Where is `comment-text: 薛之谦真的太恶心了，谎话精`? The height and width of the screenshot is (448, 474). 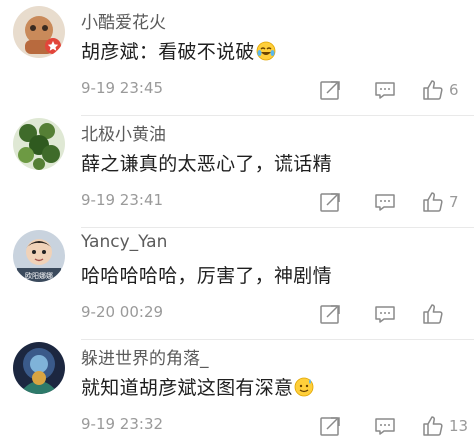
comment-text: 薛之谦真的太恶心了，谎话精 is located at coordinates (206, 164).